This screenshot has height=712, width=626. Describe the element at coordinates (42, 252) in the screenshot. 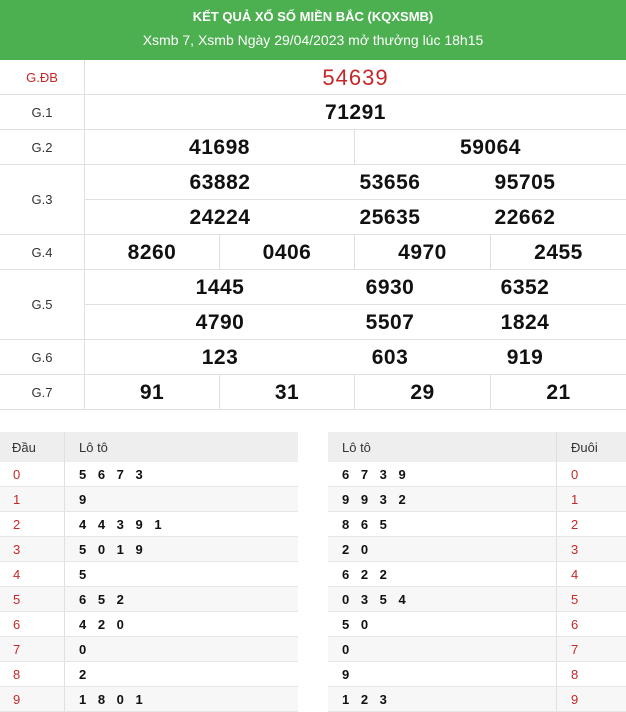

I see `prize-label: G.4` at that location.